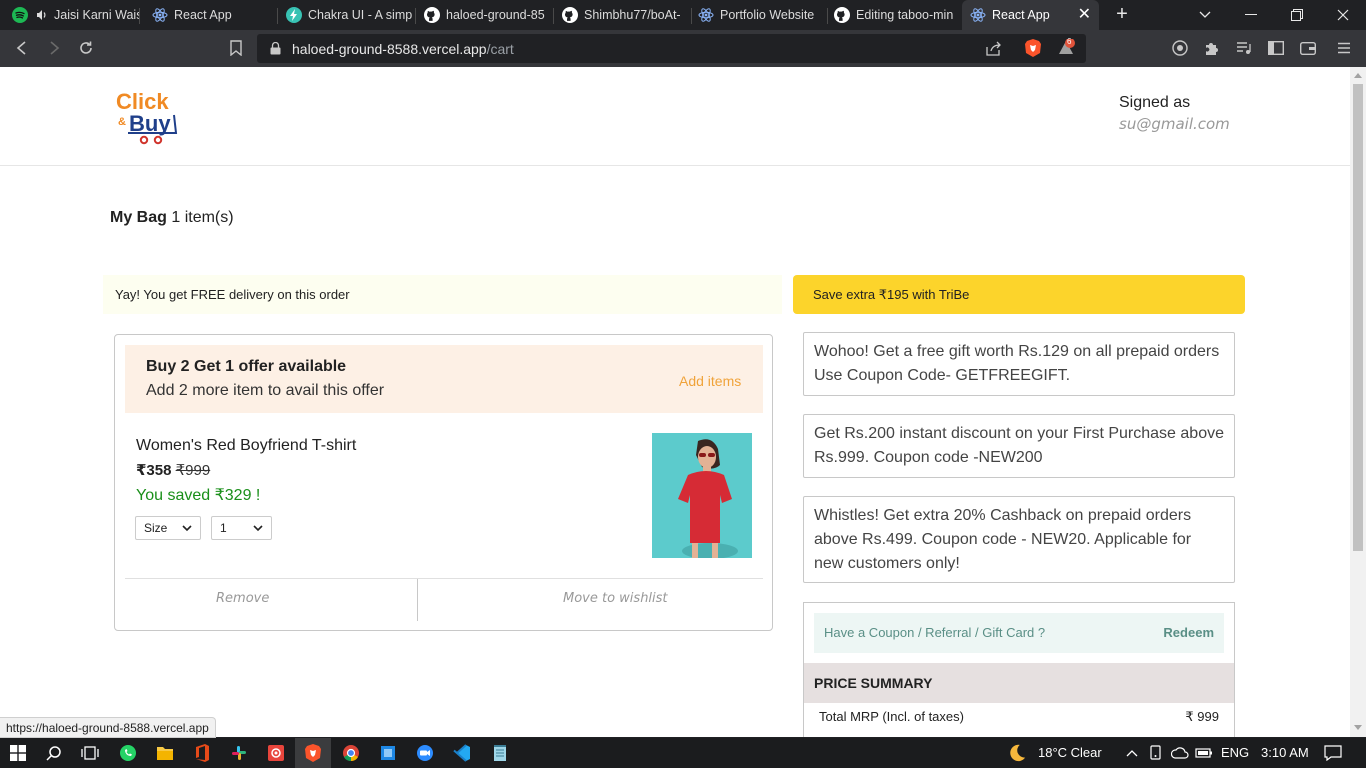 This screenshot has height=768, width=1366. Describe the element at coordinates (246, 446) in the screenshot. I see `product-name: Women's Red Boyfriend T-shirt` at that location.